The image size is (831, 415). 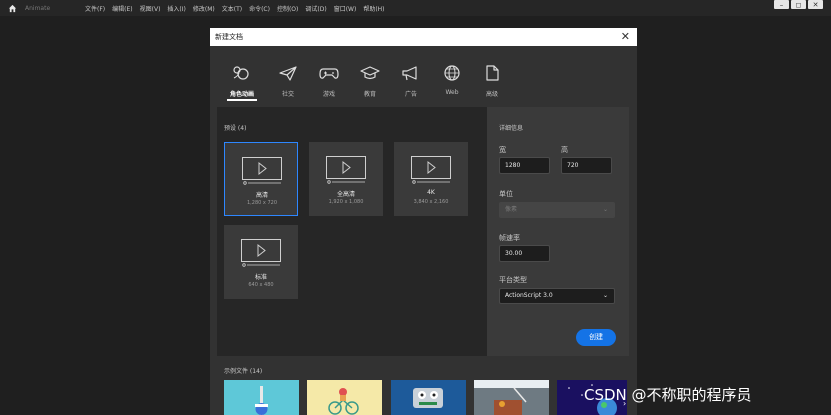 What do you see at coordinates (95, 8) in the screenshot?
I see `menu-file: 文件(F)` at bounding box center [95, 8].